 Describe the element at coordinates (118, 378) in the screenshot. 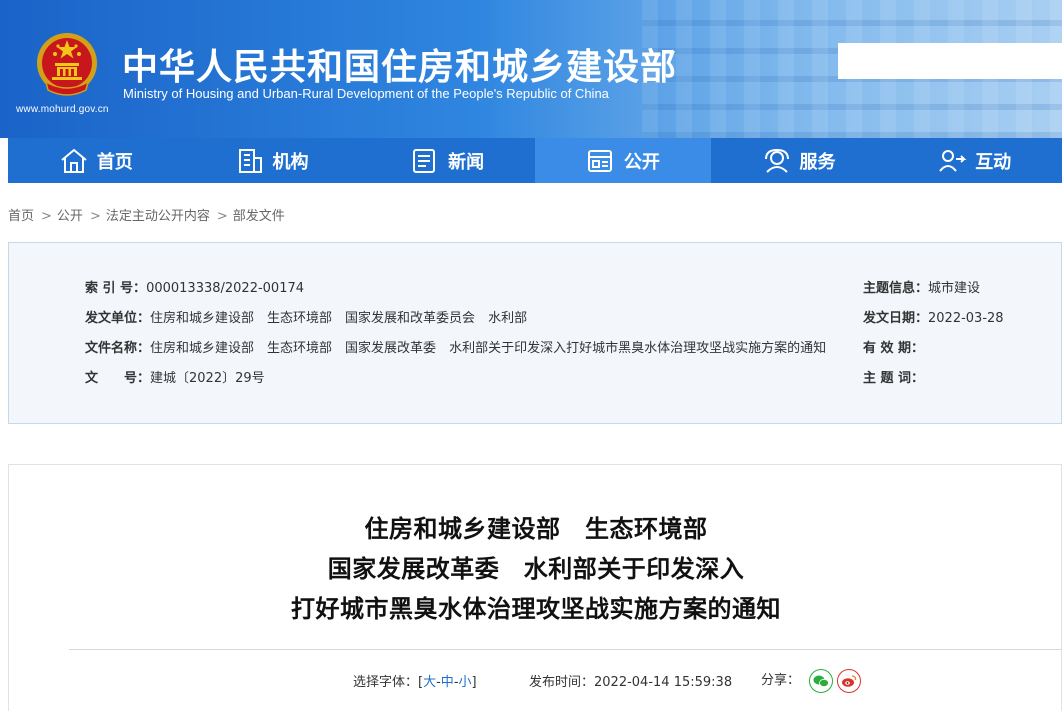

I see `docno-label: 文 号：` at that location.